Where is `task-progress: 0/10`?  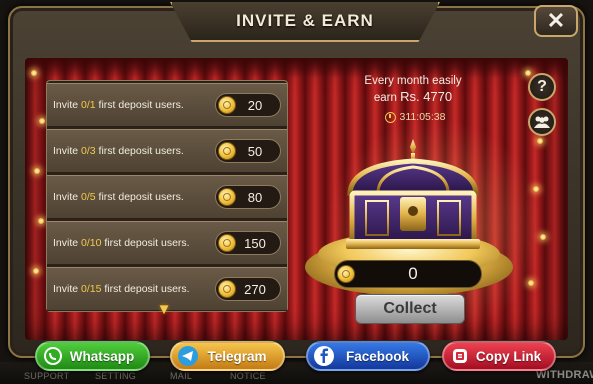
task-progress: 0/10 is located at coordinates (91, 243).